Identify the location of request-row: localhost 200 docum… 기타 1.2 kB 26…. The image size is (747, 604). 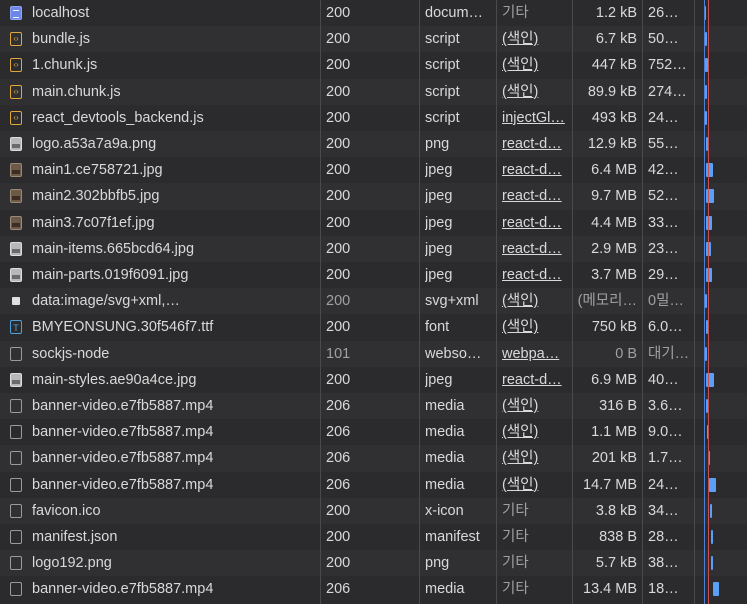
(373, 13).